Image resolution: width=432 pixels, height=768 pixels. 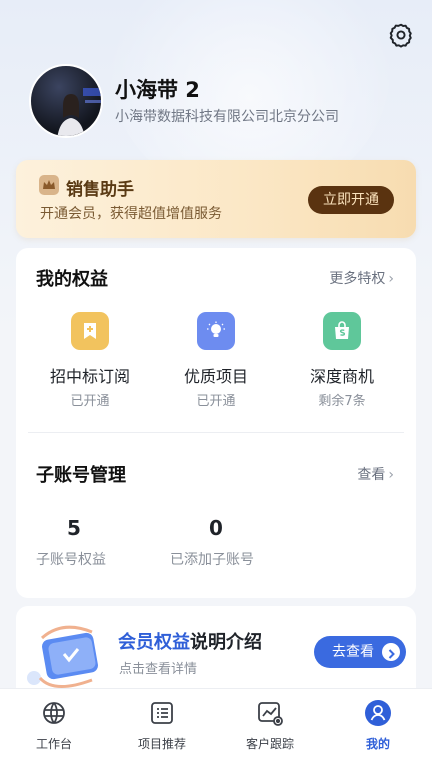 I want to click on benefit-name: 深度商机, so click(x=341, y=376).